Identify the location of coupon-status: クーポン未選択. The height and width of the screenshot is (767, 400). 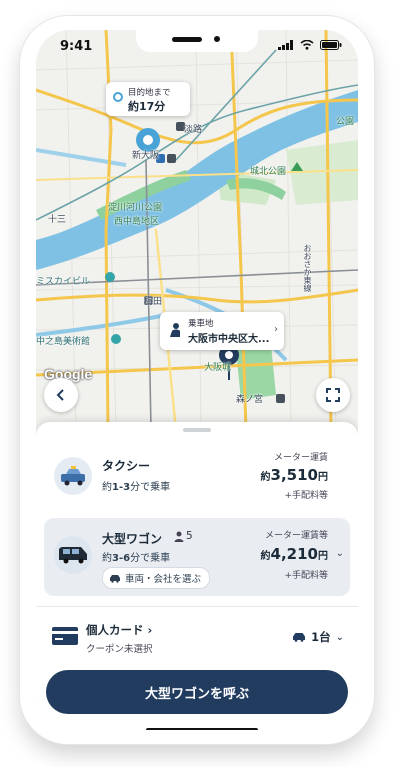
(119, 648).